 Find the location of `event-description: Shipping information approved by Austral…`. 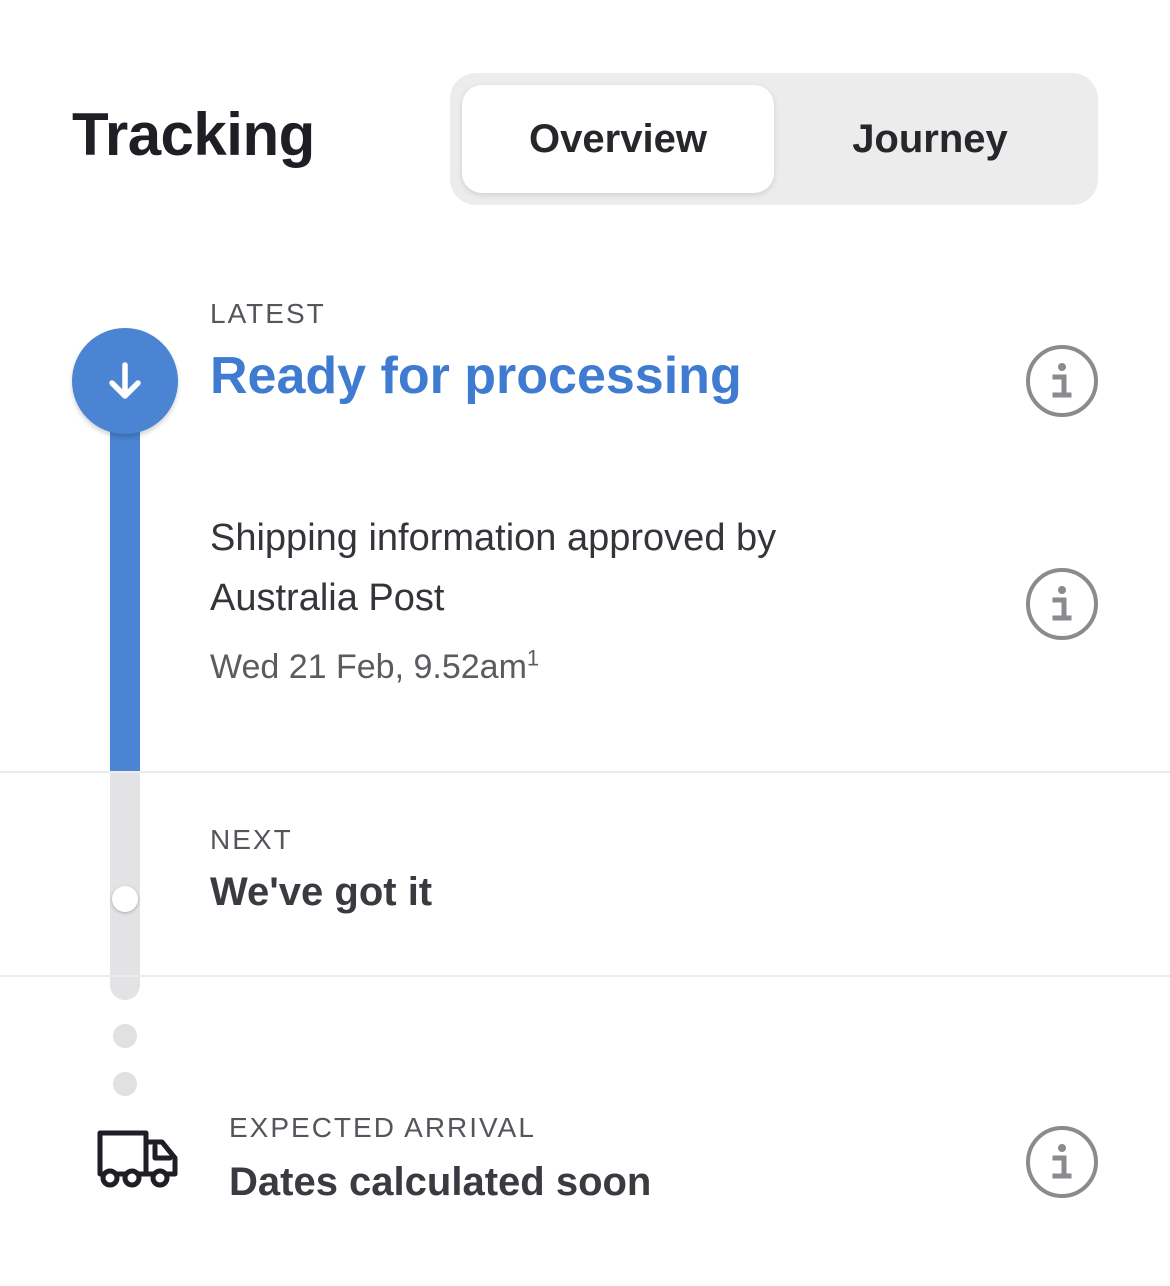

event-description: Shipping information approved by Austral… is located at coordinates (493, 568).